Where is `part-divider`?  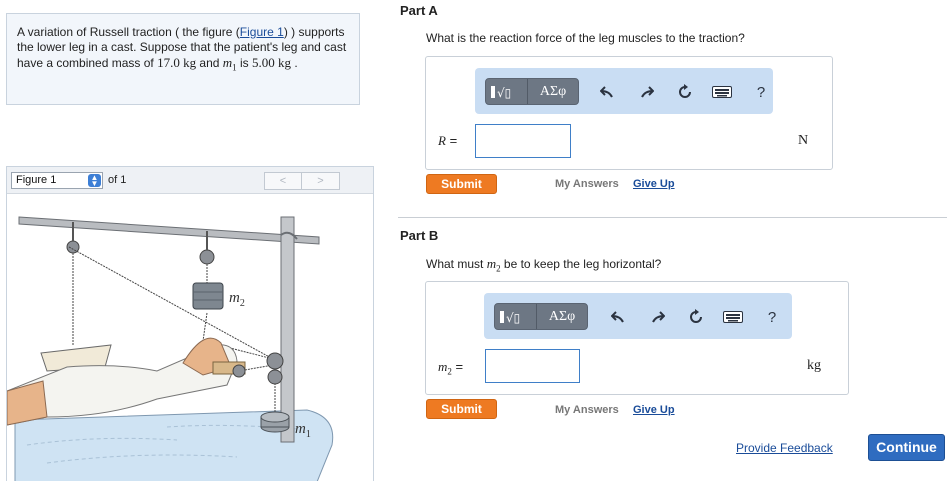
part-divider is located at coordinates (672, 217).